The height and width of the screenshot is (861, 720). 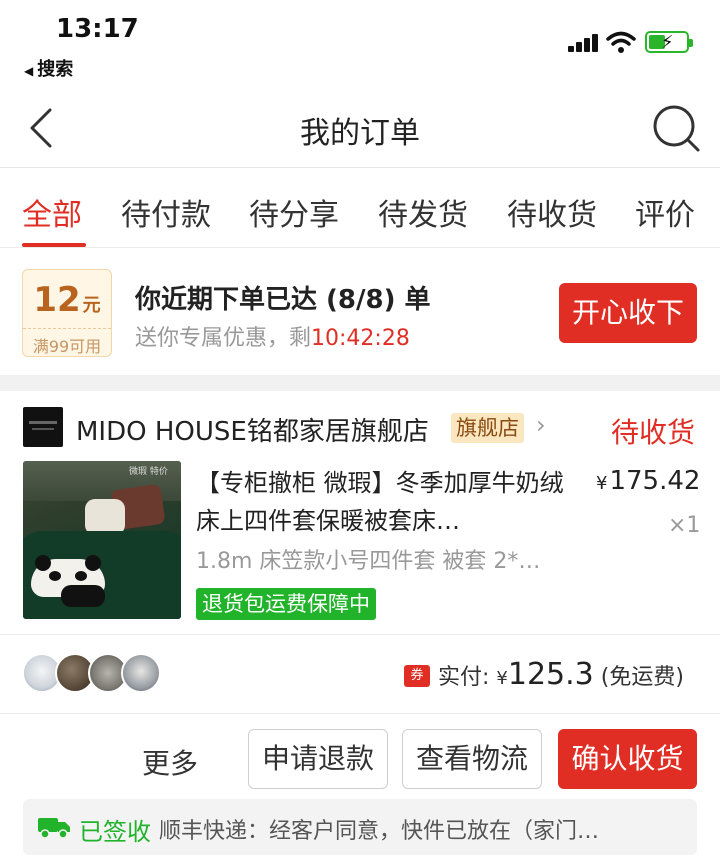 What do you see at coordinates (684, 525) in the screenshot?
I see `product-quantity: ×1` at bounding box center [684, 525].